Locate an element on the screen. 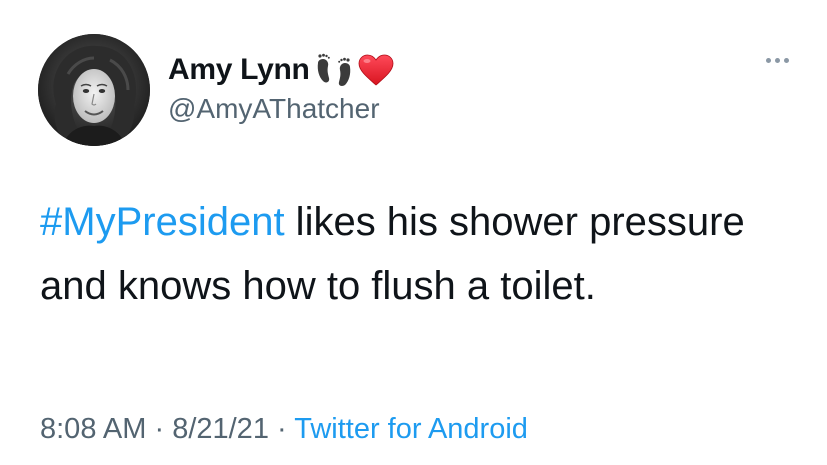  user-info: Amy Lynn @AmyAThatcher is located at coordinates (281, 87).